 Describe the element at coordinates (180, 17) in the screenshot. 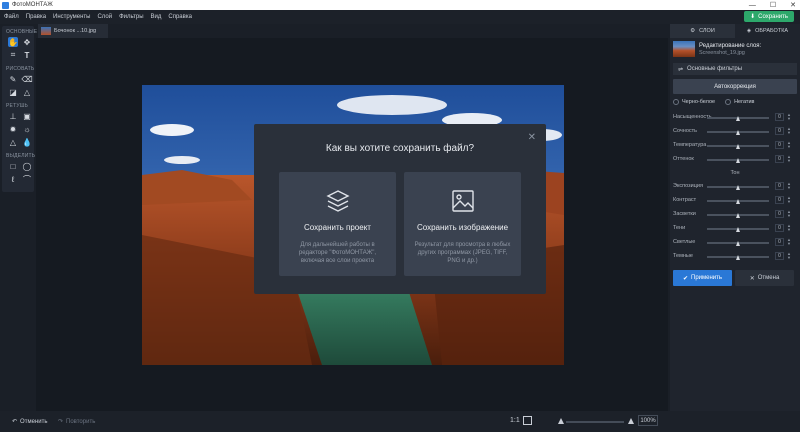

I see `menu-help: Справка` at that location.